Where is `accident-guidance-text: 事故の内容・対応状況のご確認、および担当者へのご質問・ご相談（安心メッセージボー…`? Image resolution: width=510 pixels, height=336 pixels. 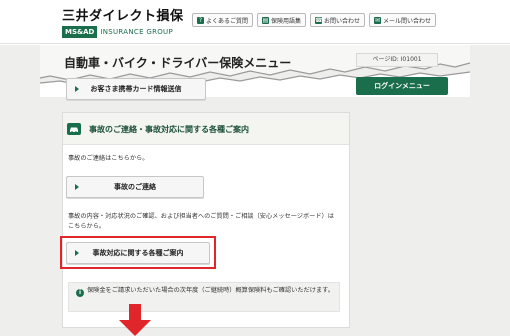
accident-guidance-text: 事故の内容・対応状況のご確認、および担当者へのご質問・ご相談（安心メッセージボー… is located at coordinates (201, 221).